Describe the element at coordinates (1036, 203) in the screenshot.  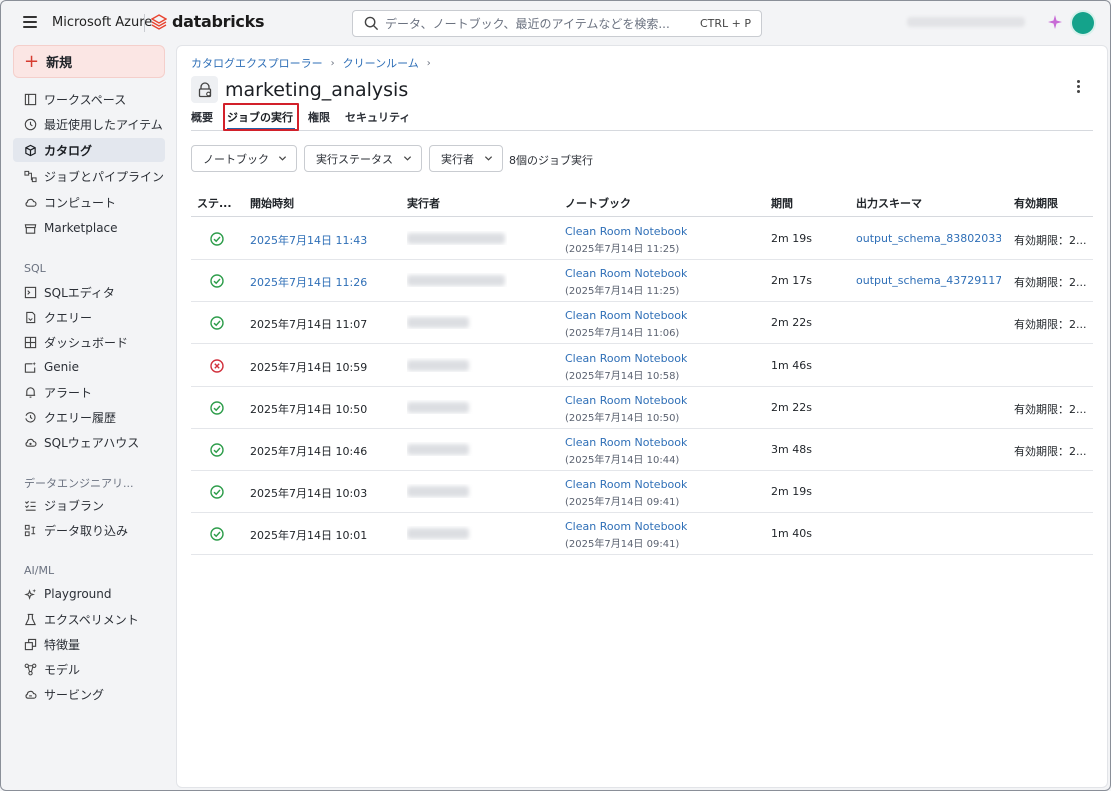
I see `column-expiry: 有効期限` at that location.